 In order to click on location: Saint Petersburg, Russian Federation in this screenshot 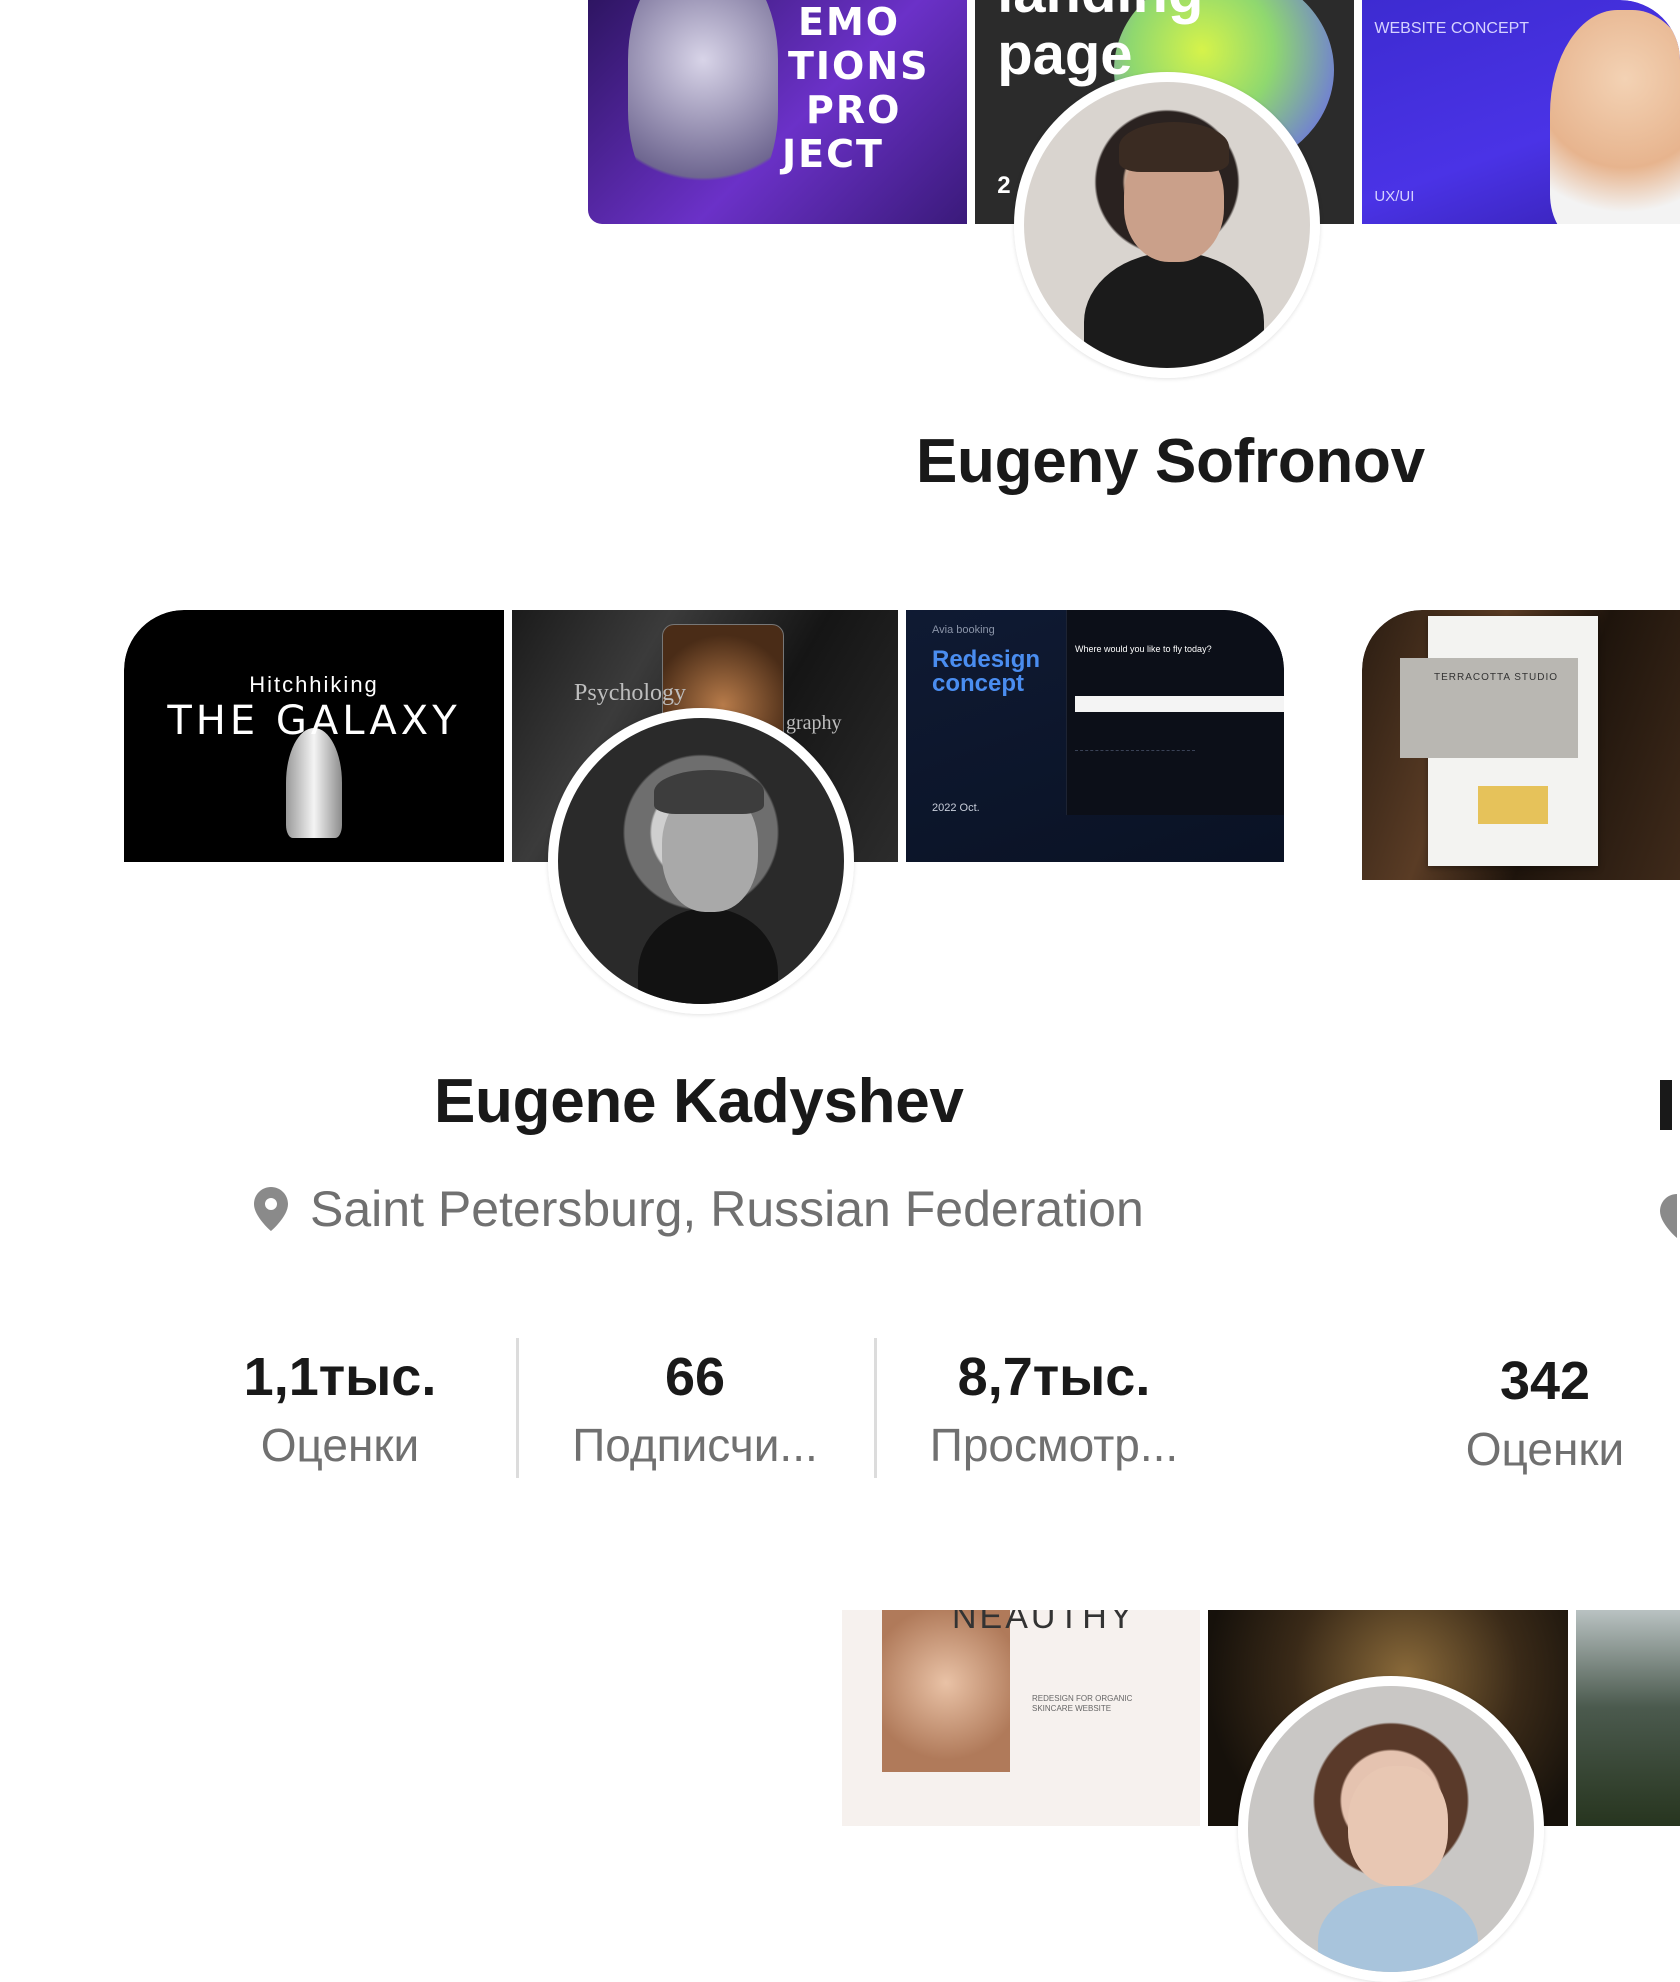, I will do `click(699, 1209)`.